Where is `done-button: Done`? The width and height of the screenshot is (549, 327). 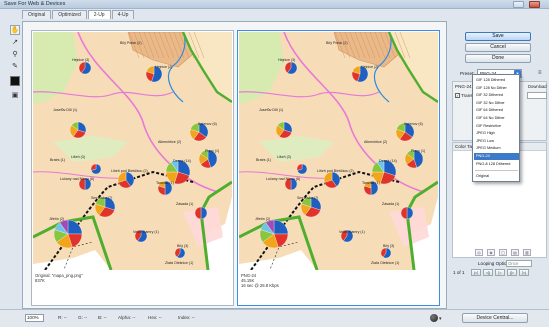 done-button: Done is located at coordinates (498, 58).